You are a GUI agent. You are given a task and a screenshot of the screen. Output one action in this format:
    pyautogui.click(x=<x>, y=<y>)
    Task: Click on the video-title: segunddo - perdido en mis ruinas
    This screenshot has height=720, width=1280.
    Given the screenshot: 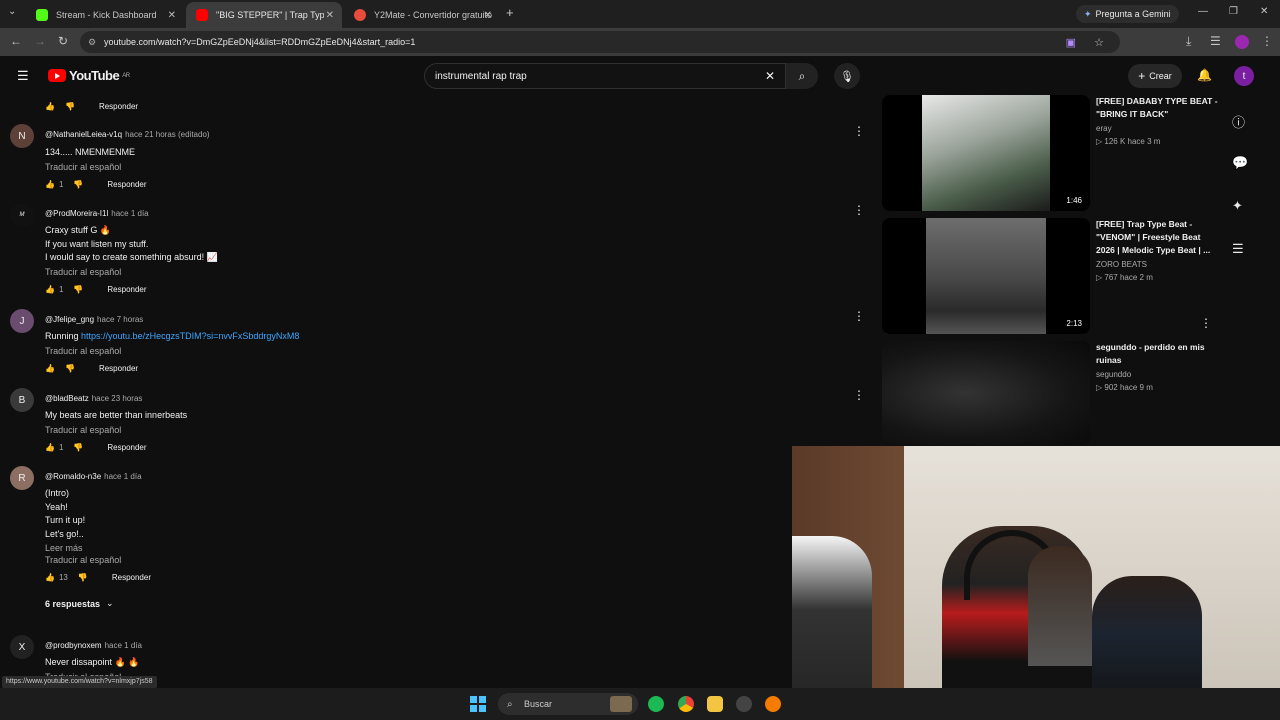 What is the action you would take?
    pyautogui.click(x=1157, y=354)
    